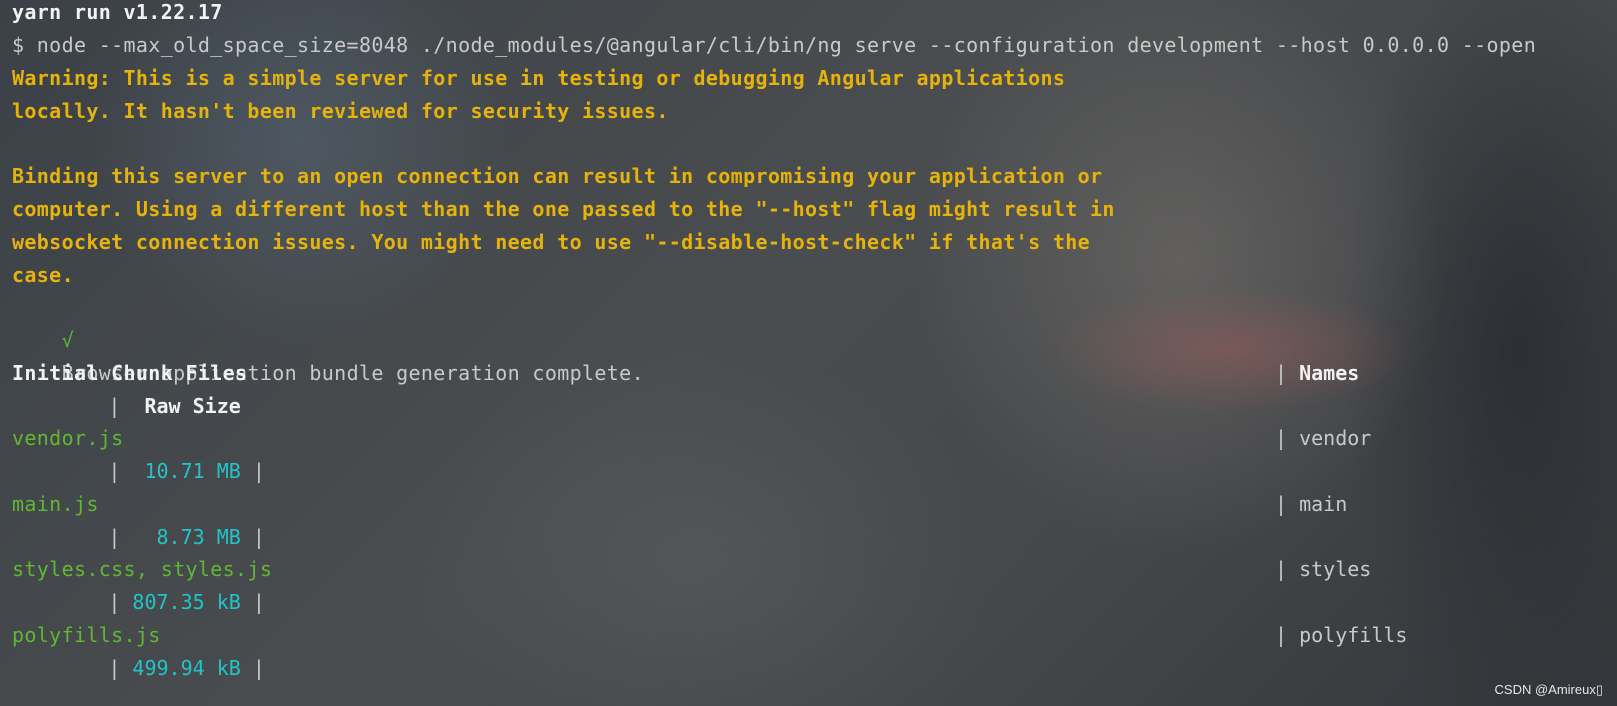 The height and width of the screenshot is (706, 1617). Describe the element at coordinates (1335, 438) in the screenshot. I see `table-row-name: vendor` at that location.